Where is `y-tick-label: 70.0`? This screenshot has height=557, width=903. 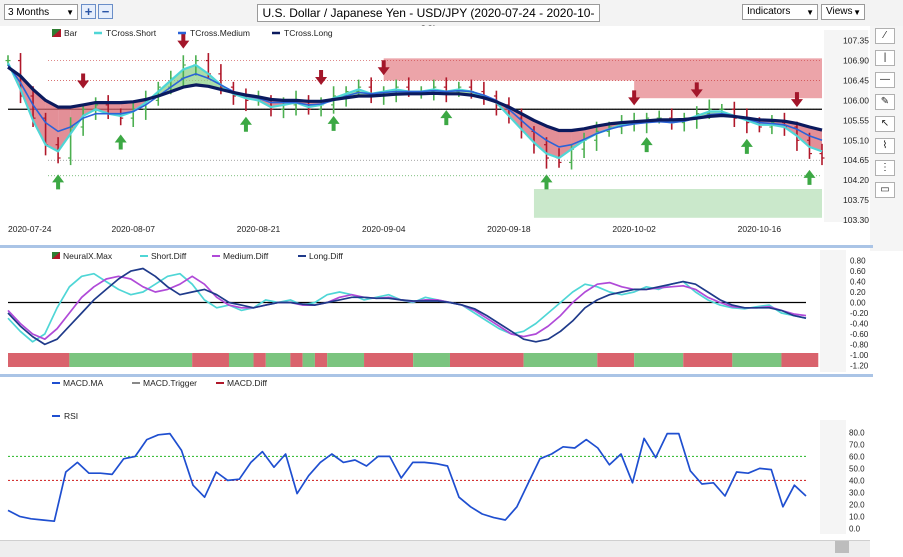 y-tick-label: 70.0 is located at coordinates (857, 444).